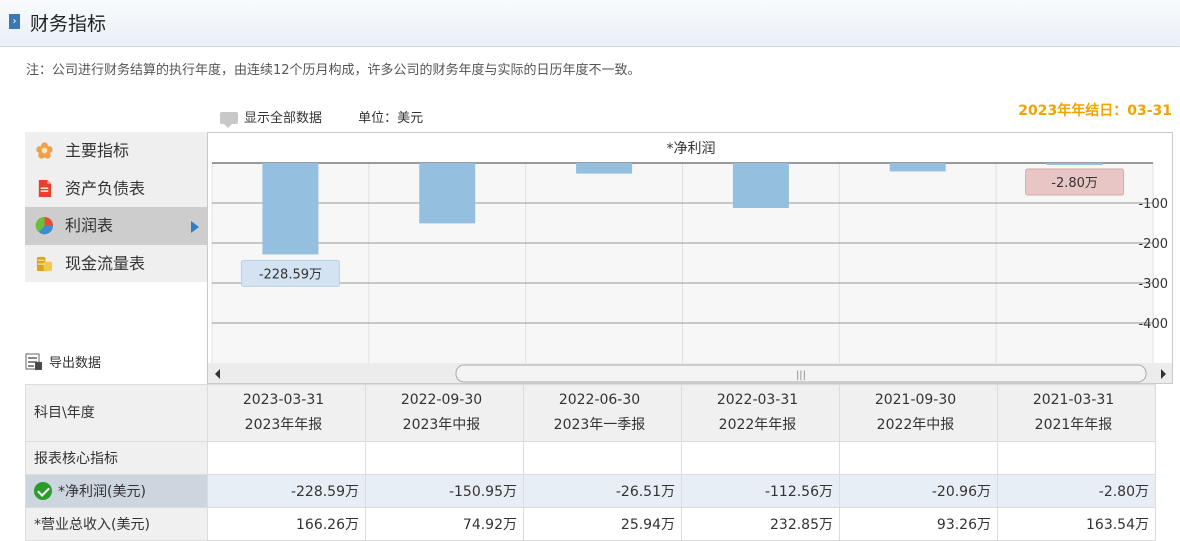 This screenshot has width=1180, height=541. I want to click on chevron-right-icon: ›, so click(14, 21).